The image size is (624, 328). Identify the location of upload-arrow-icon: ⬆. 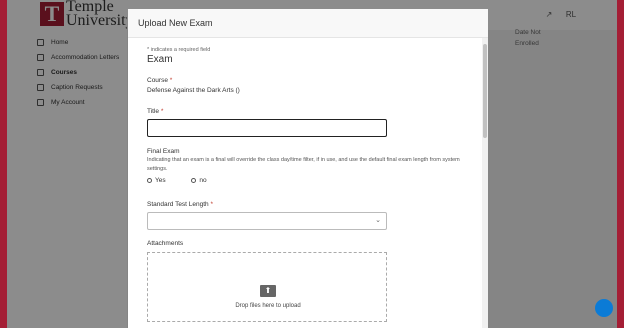
(268, 290).